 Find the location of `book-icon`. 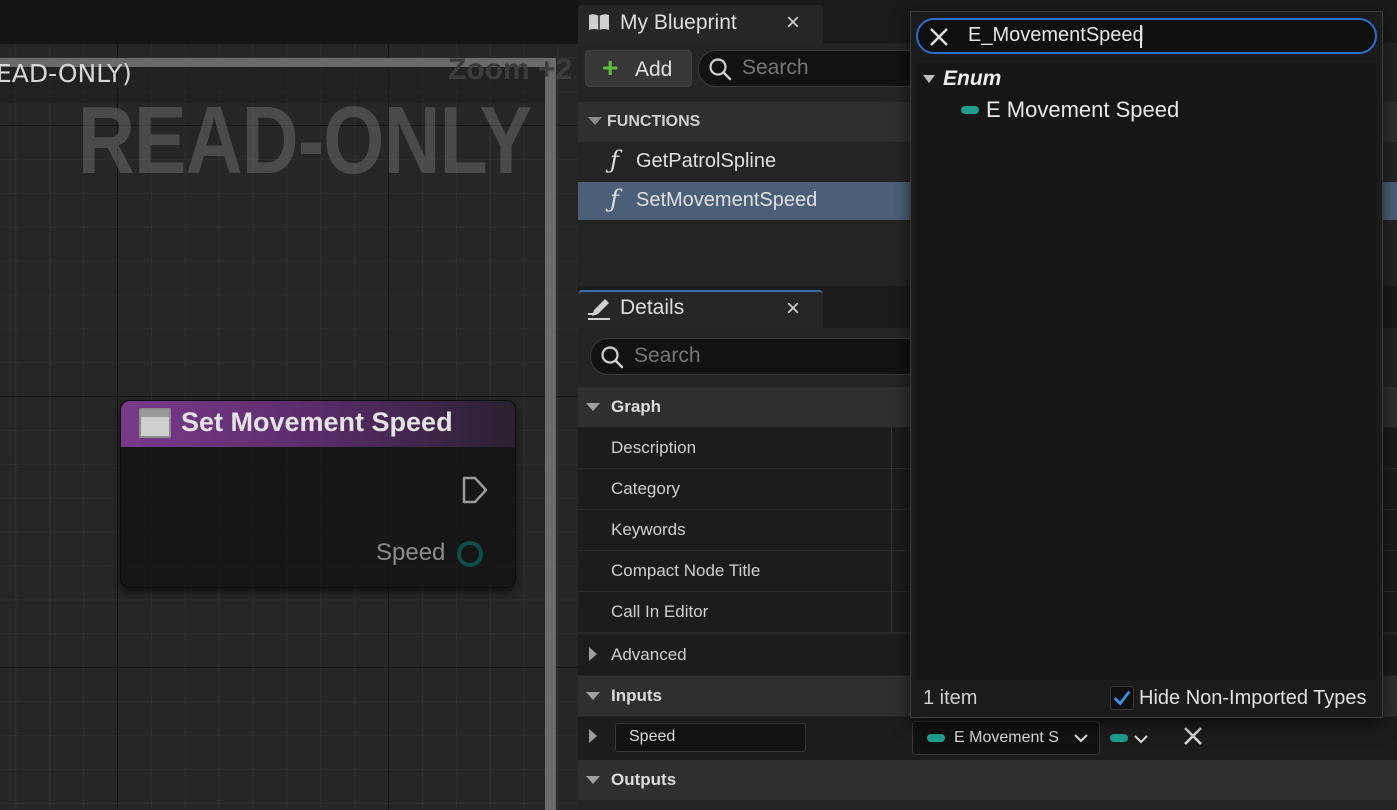

book-icon is located at coordinates (599, 22).